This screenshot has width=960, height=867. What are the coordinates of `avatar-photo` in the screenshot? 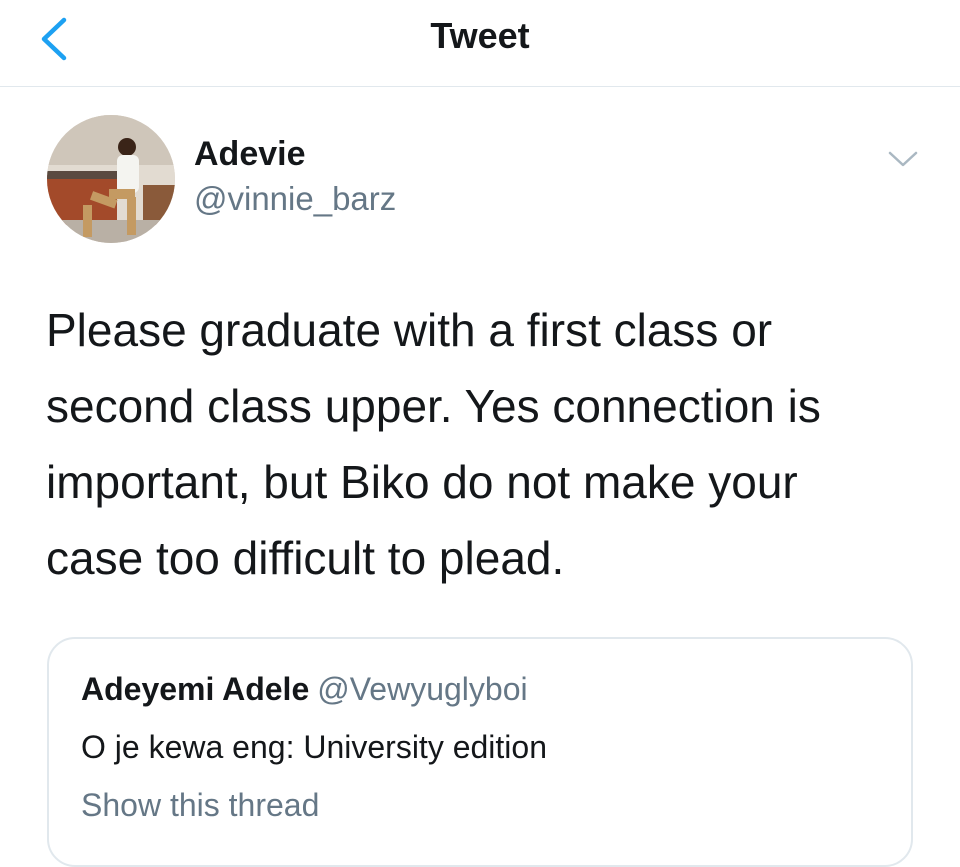 It's located at (111, 179).